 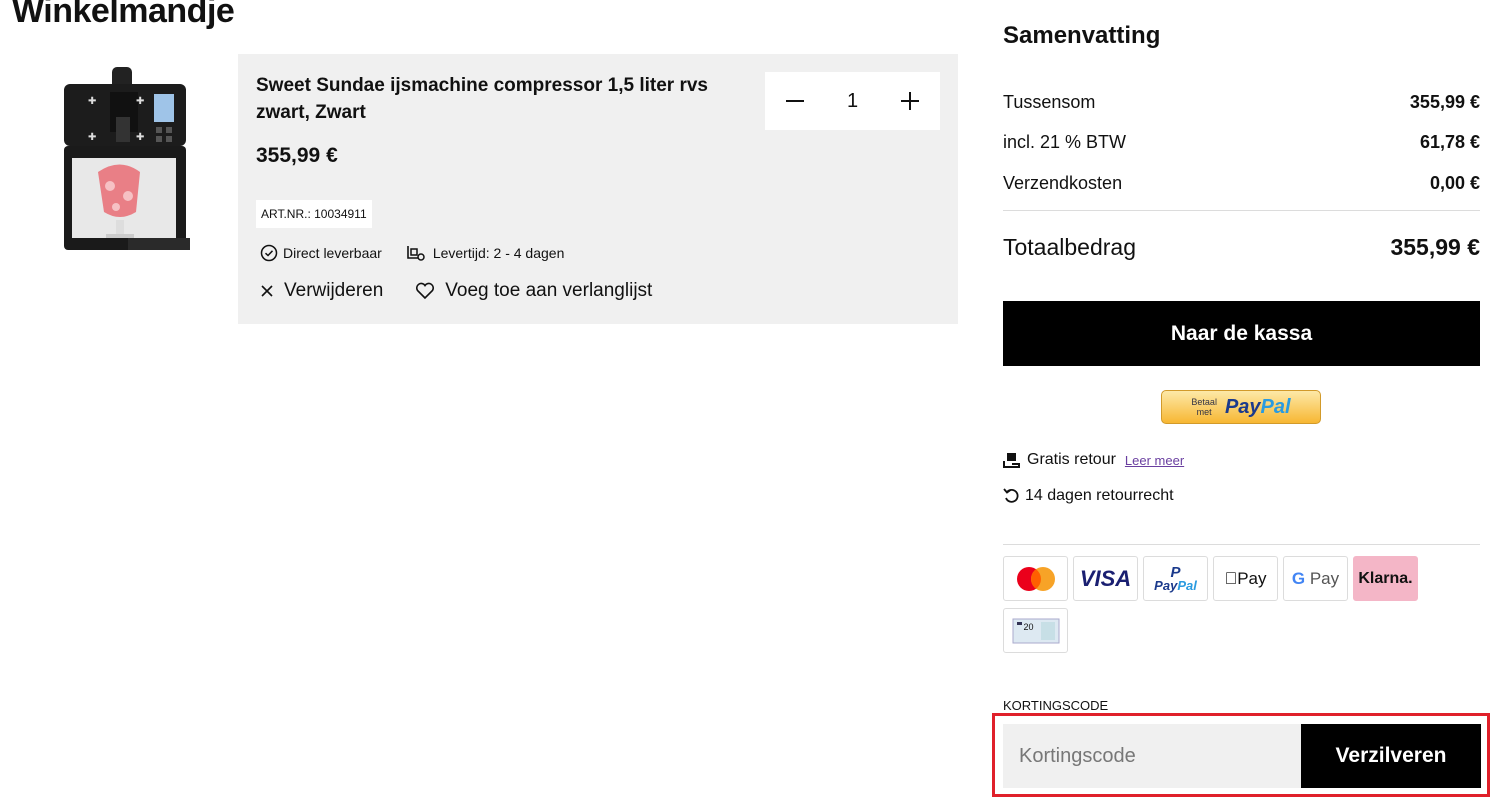 What do you see at coordinates (1444, 102) in the screenshot?
I see `subtotal-value: 355,99 €` at bounding box center [1444, 102].